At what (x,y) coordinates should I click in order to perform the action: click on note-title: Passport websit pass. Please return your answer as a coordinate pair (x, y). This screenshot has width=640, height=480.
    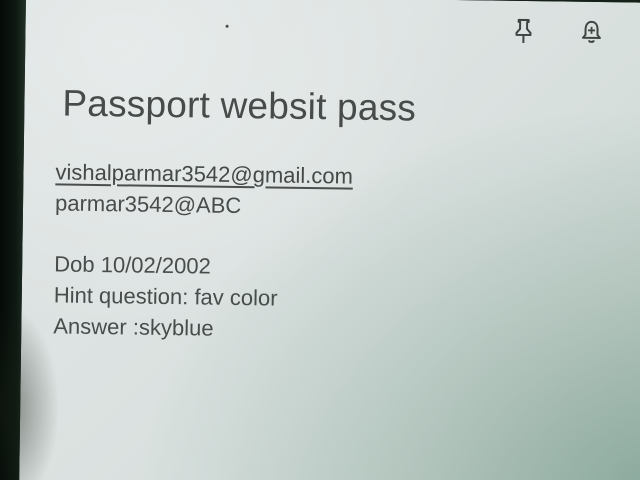
    Looking at the image, I should click on (239, 106).